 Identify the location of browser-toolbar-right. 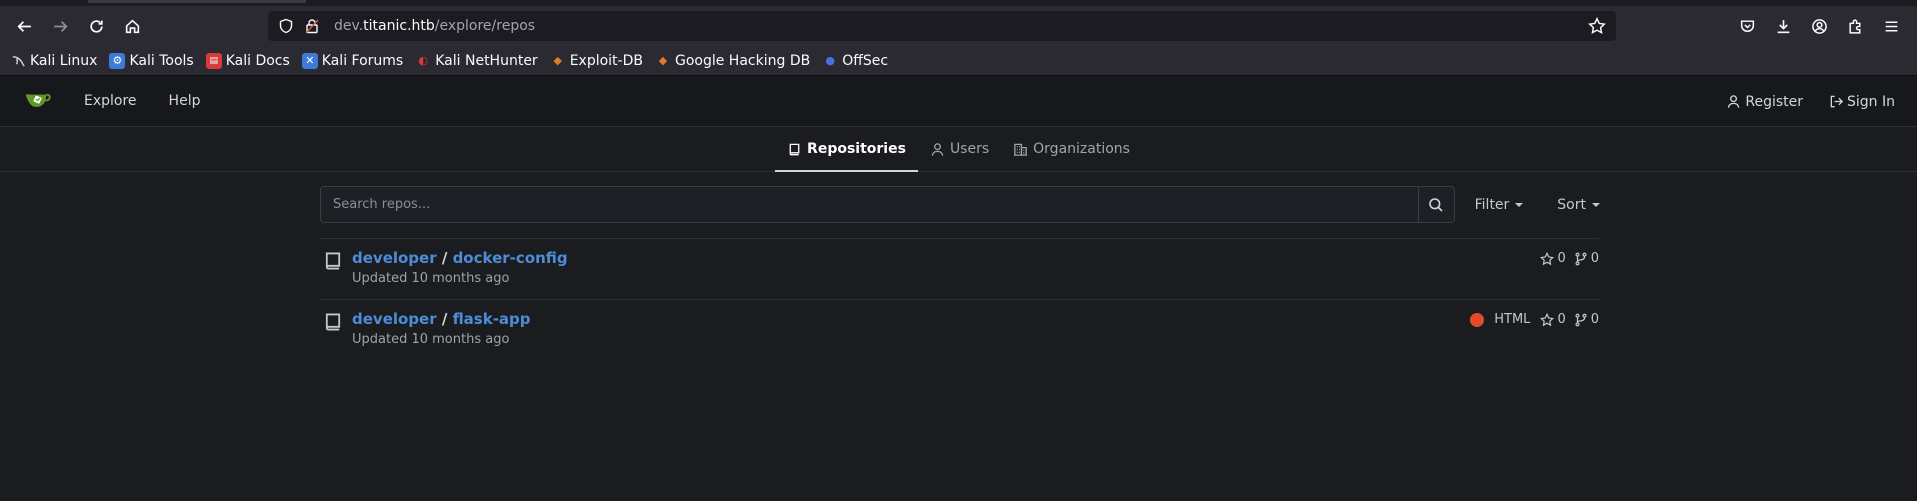
(1819, 26).